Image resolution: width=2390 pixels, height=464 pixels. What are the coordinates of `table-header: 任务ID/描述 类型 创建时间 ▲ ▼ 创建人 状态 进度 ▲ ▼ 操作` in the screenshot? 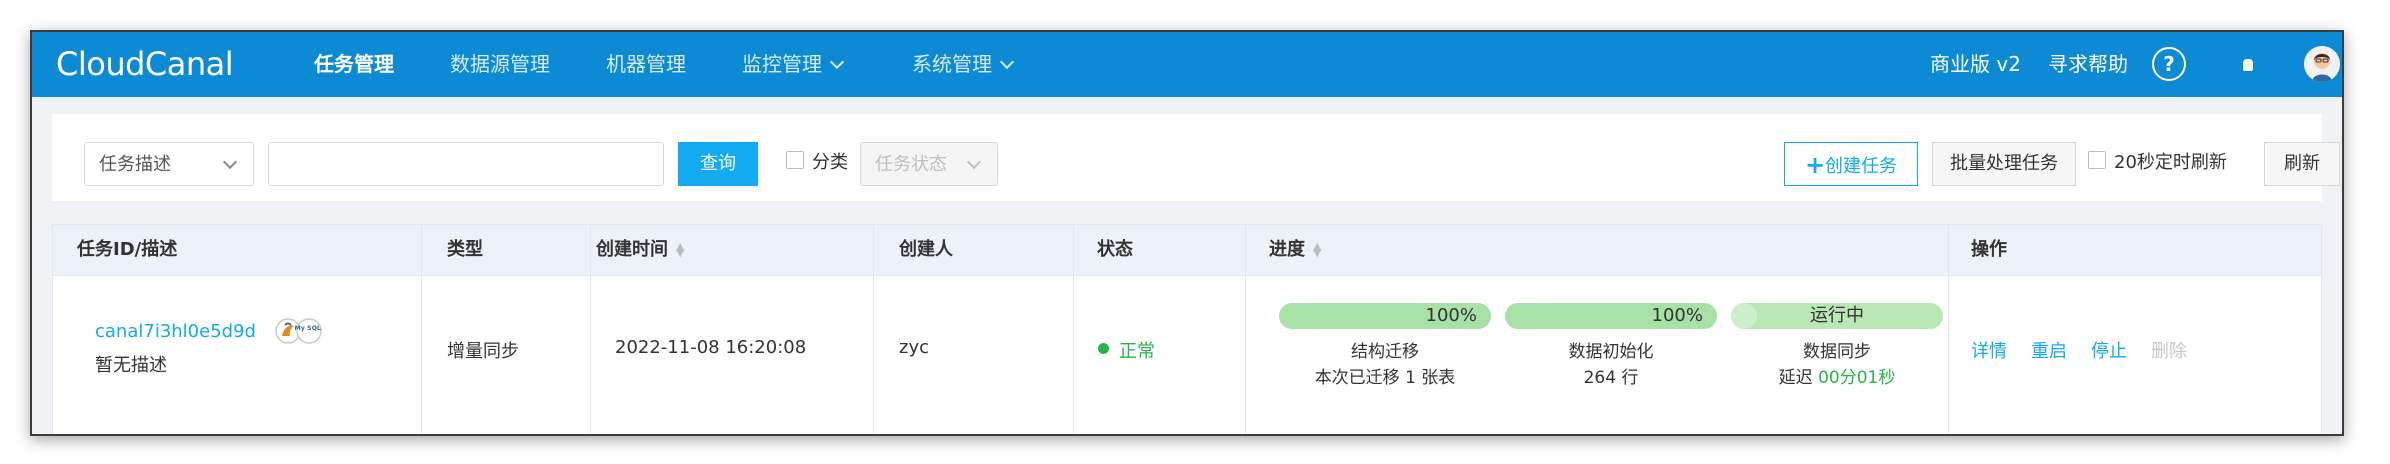 It's located at (1187, 250).